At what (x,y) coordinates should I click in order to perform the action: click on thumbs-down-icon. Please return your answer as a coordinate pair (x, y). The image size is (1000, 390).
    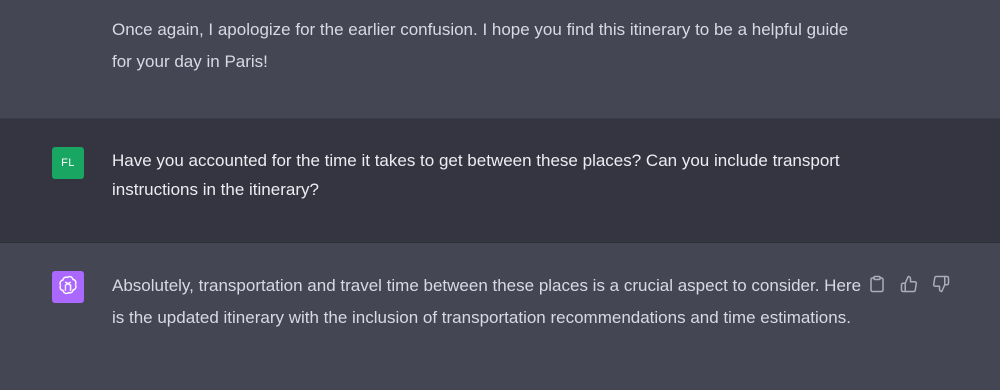
    Looking at the image, I should click on (941, 284).